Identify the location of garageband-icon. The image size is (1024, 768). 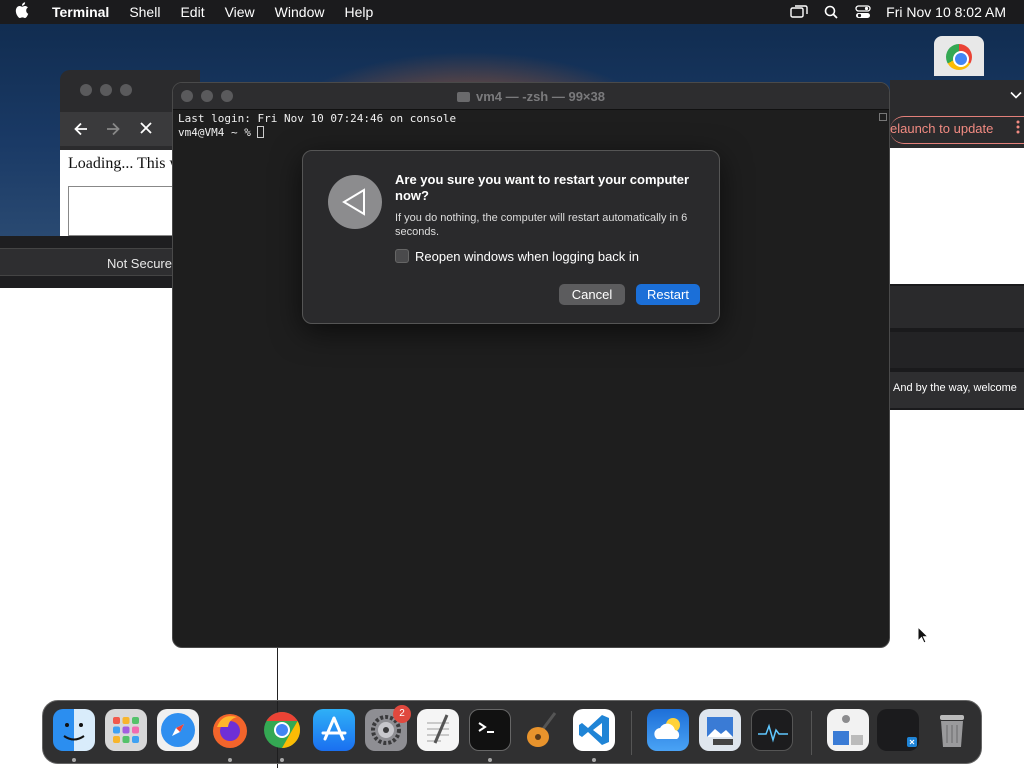
(542, 730).